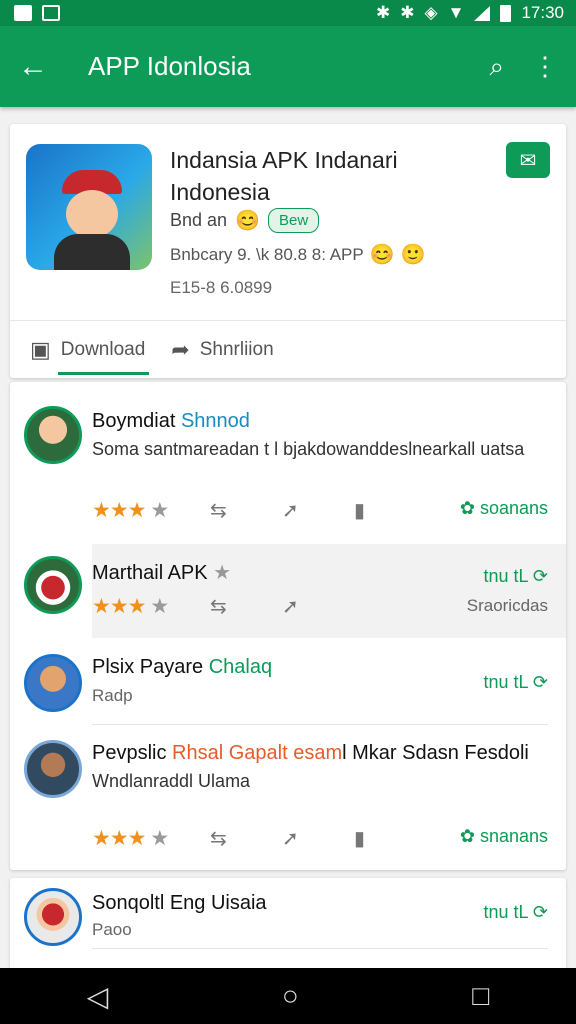 This screenshot has height=1024, width=576. What do you see at coordinates (89, 207) in the screenshot?
I see `app-icon` at bounding box center [89, 207].